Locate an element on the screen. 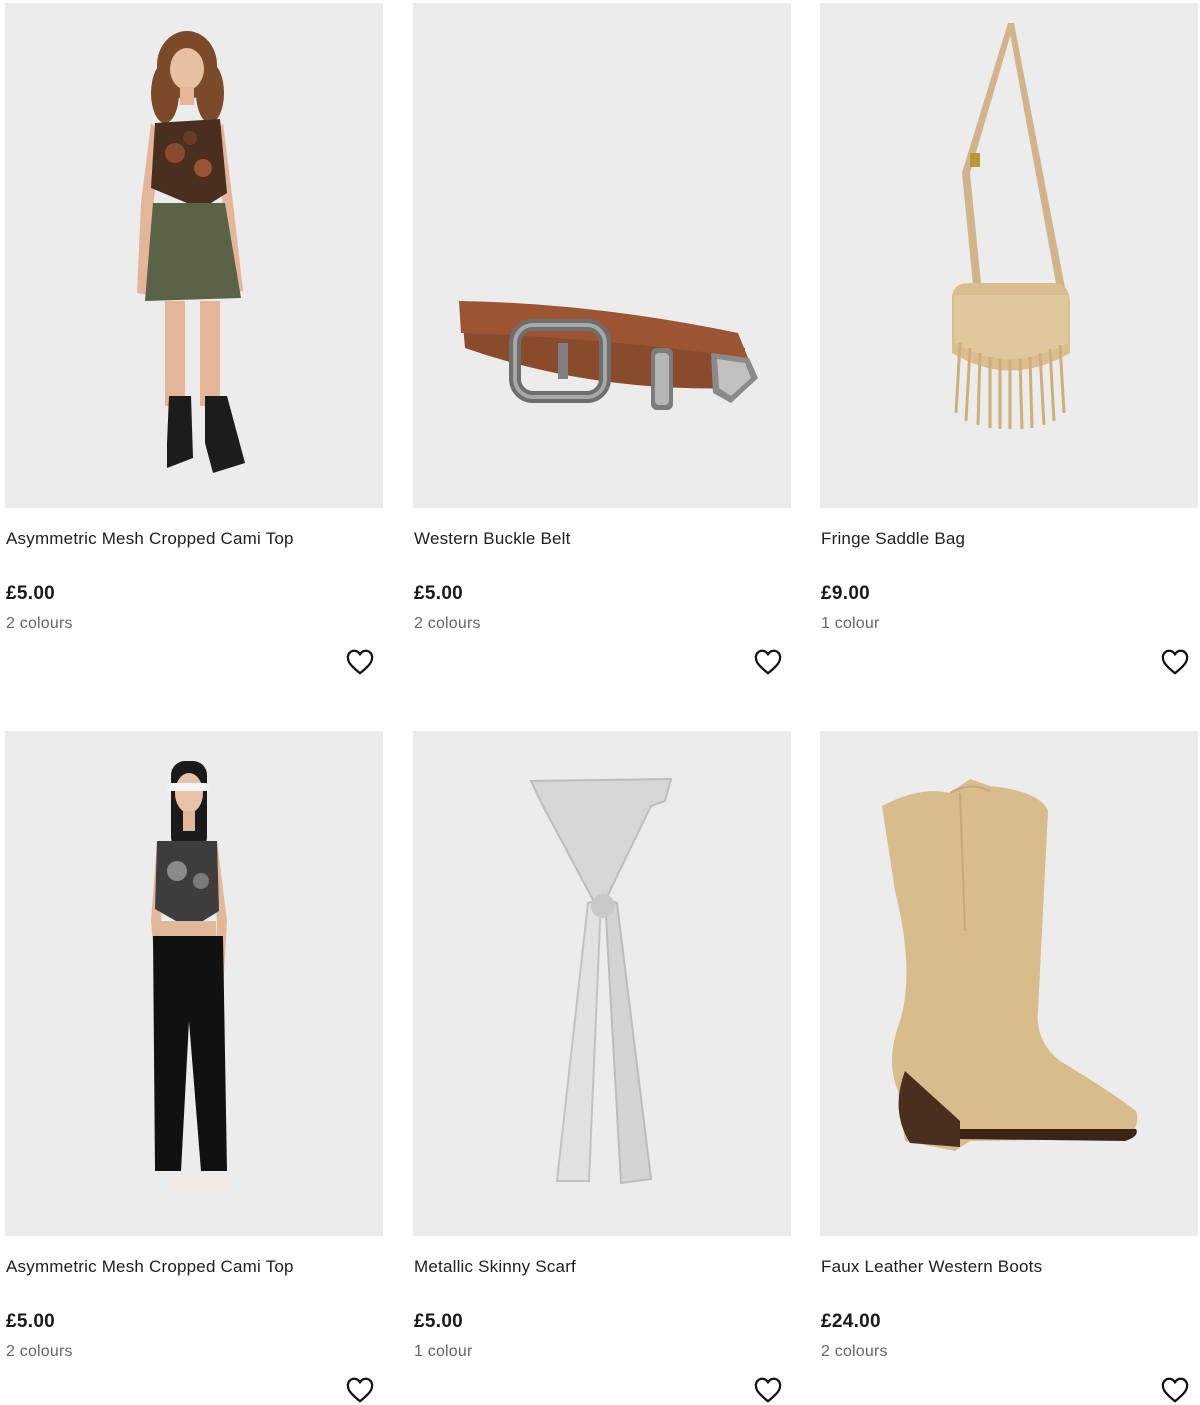 The image size is (1200, 1405). fringe-bag-image is located at coordinates (1011, 226).